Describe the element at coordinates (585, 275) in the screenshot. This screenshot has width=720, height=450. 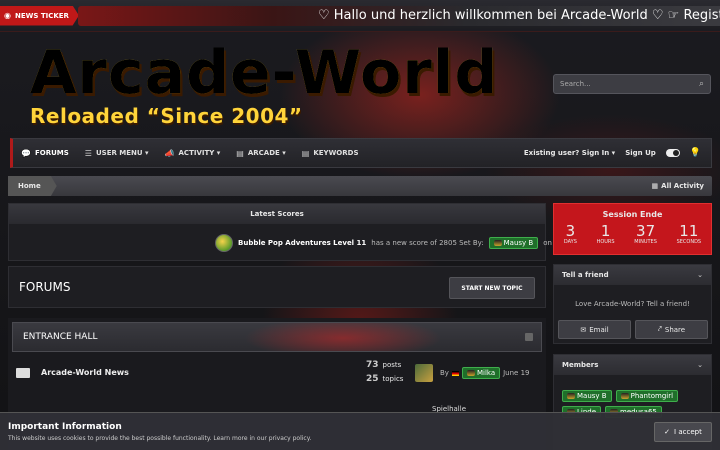
I see `tell-a-friend-title: Tell a friend` at that location.